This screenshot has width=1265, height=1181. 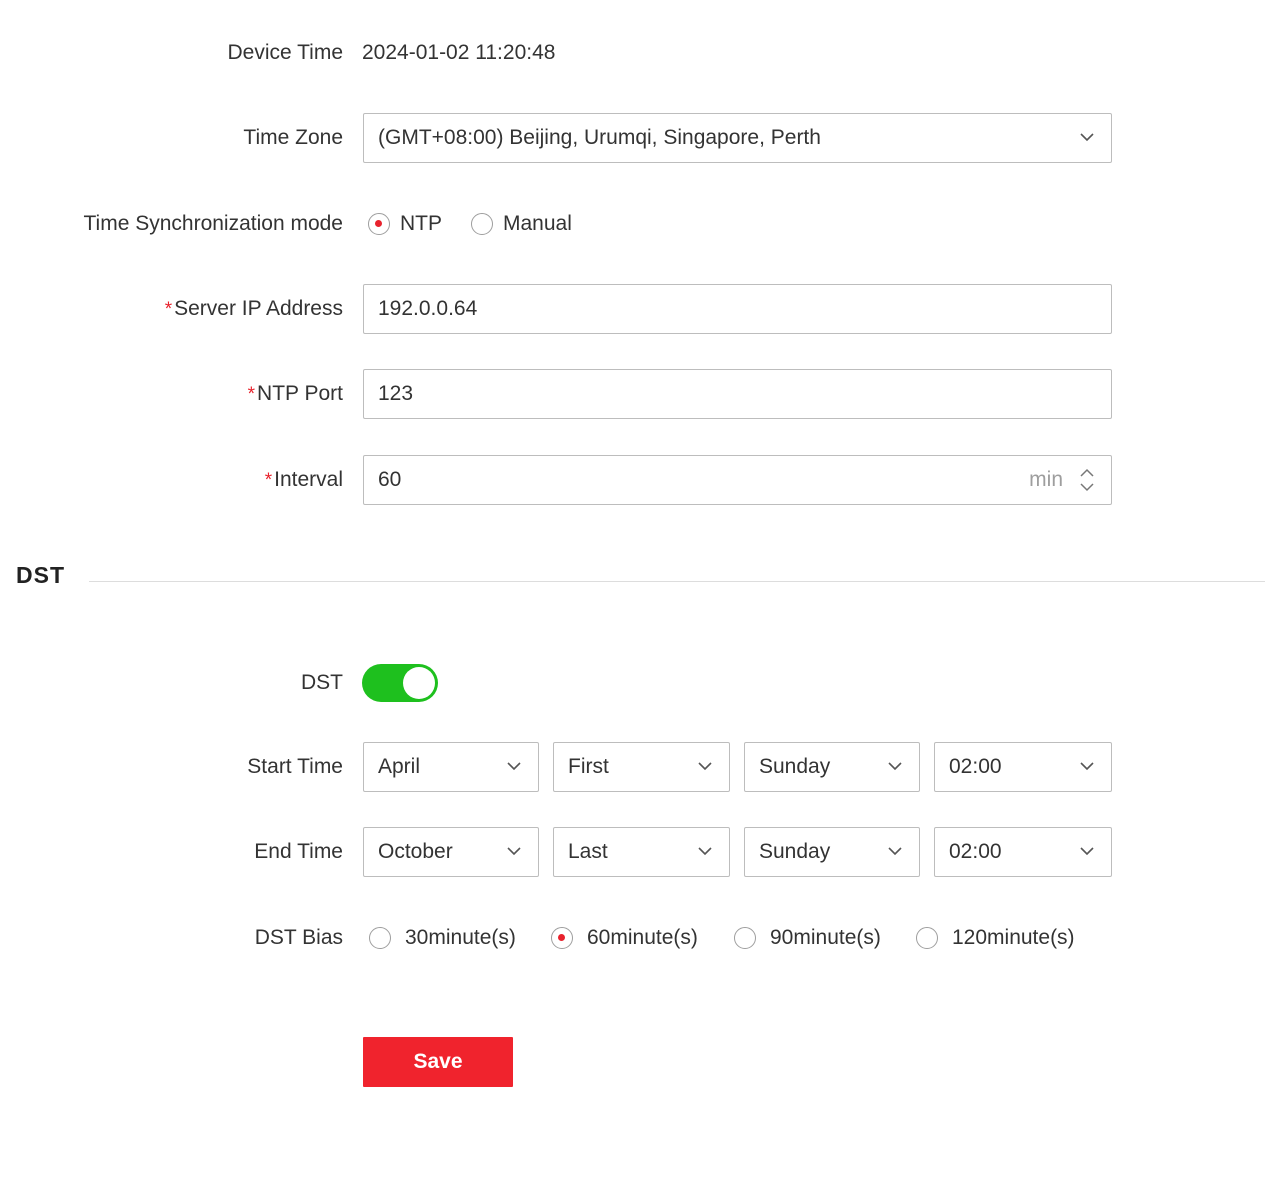 I want to click on end-hour-select: 02:00, so click(x=1023, y=852).